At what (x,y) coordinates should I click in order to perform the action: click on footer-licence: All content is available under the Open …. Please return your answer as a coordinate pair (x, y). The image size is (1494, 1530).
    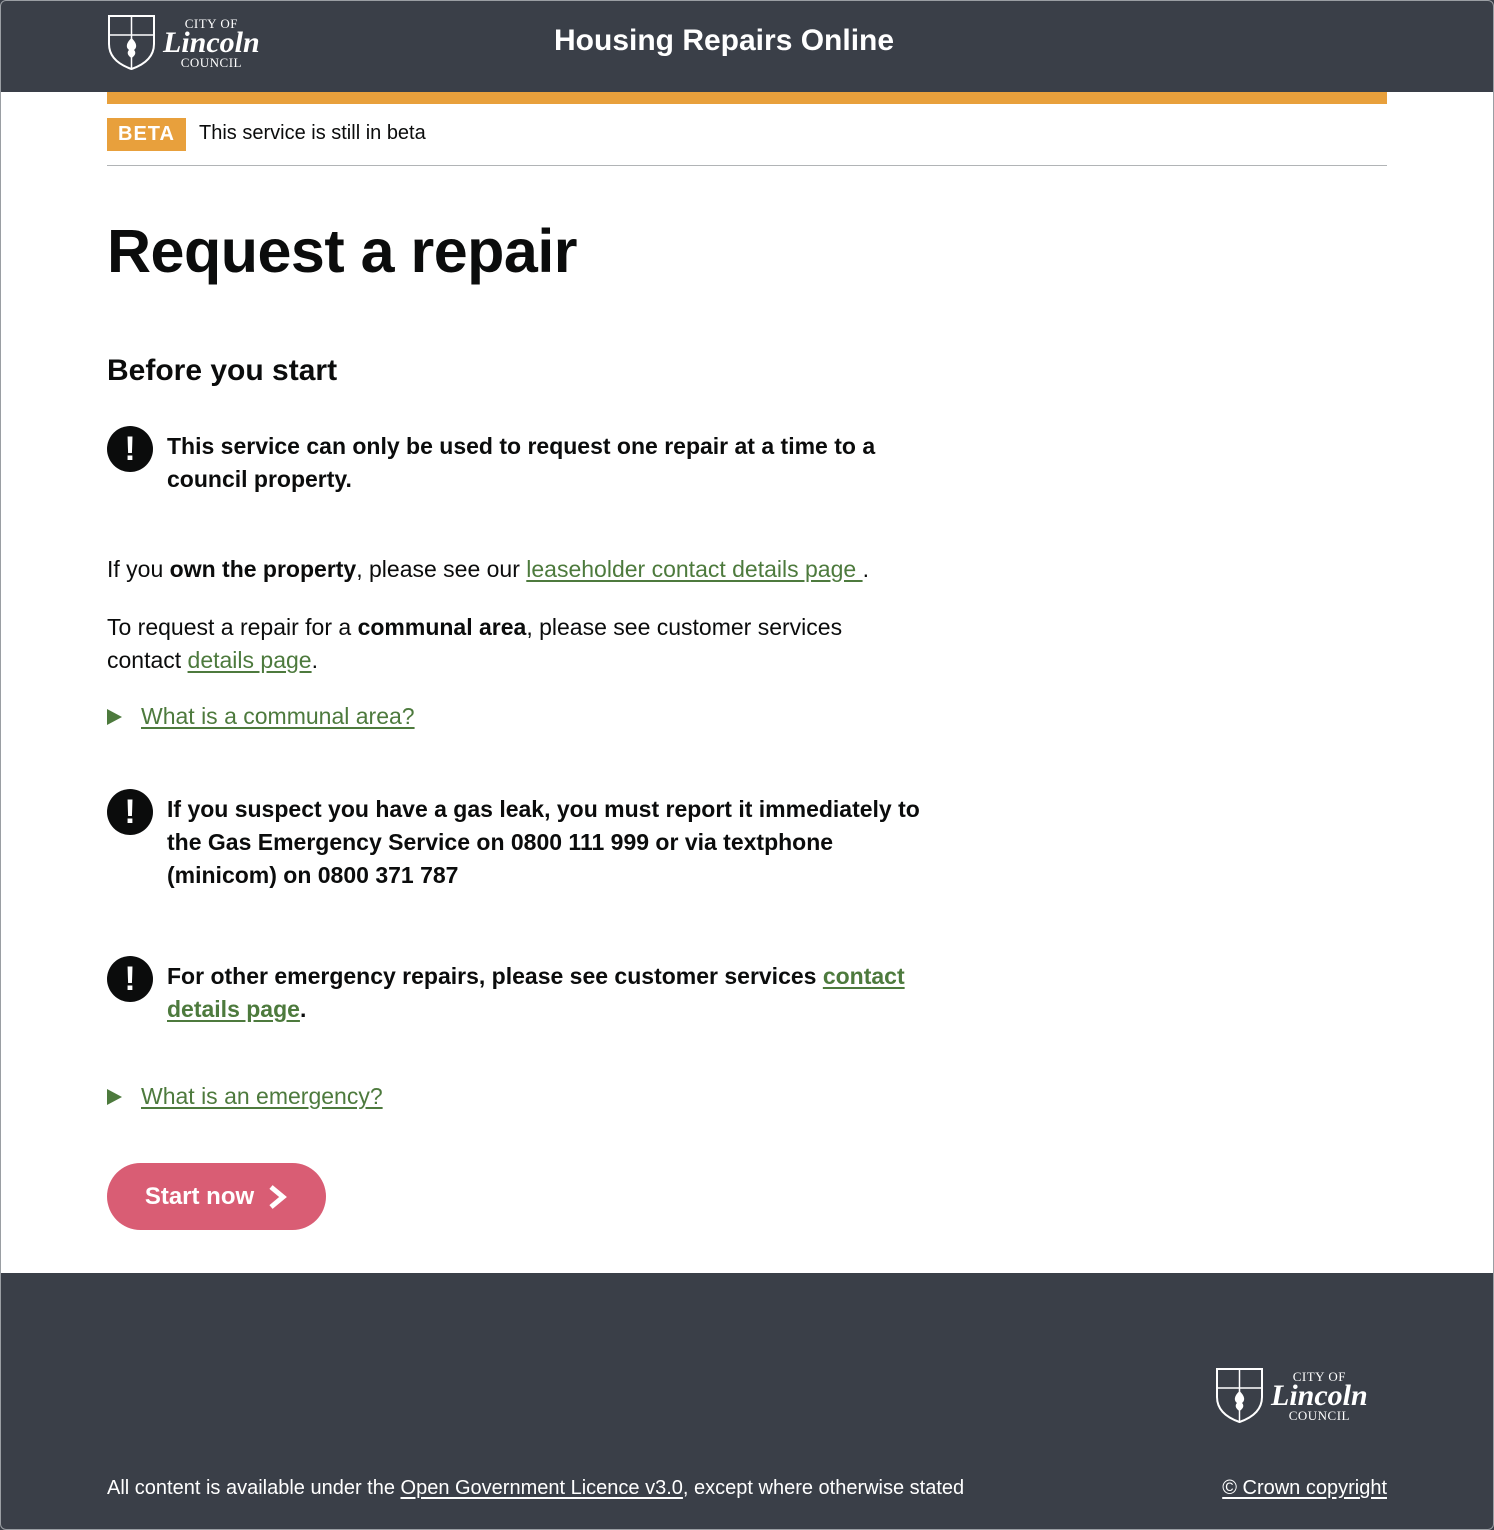
    Looking at the image, I should click on (535, 1488).